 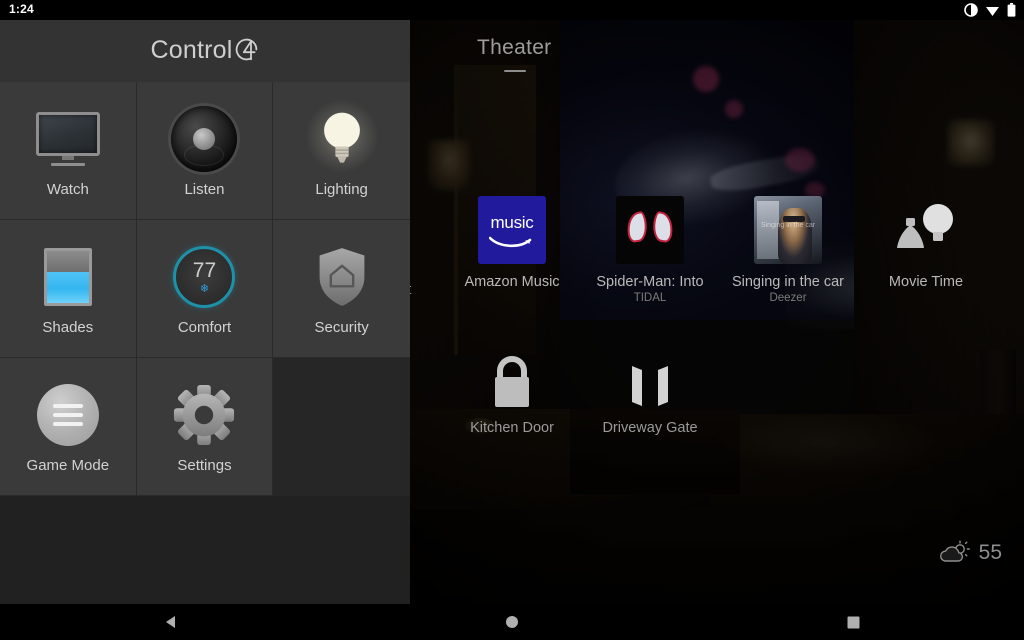 What do you see at coordinates (341, 137) in the screenshot?
I see `lightbulb-icon` at bounding box center [341, 137].